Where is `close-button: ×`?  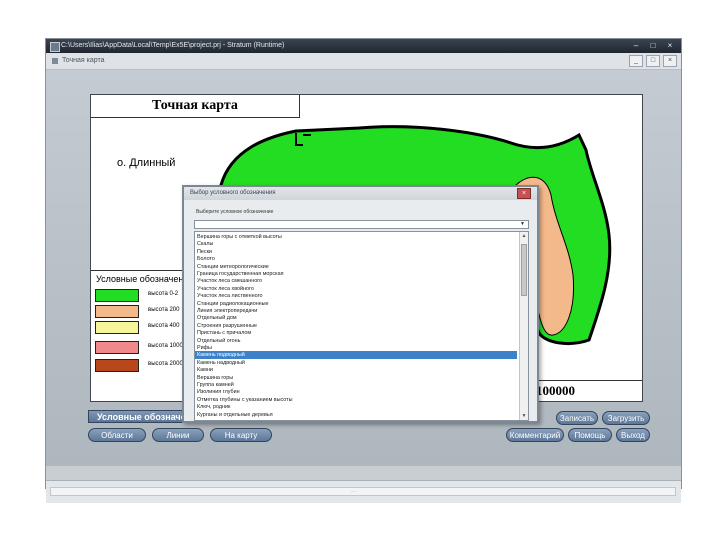 close-button: × is located at coordinates (670, 45).